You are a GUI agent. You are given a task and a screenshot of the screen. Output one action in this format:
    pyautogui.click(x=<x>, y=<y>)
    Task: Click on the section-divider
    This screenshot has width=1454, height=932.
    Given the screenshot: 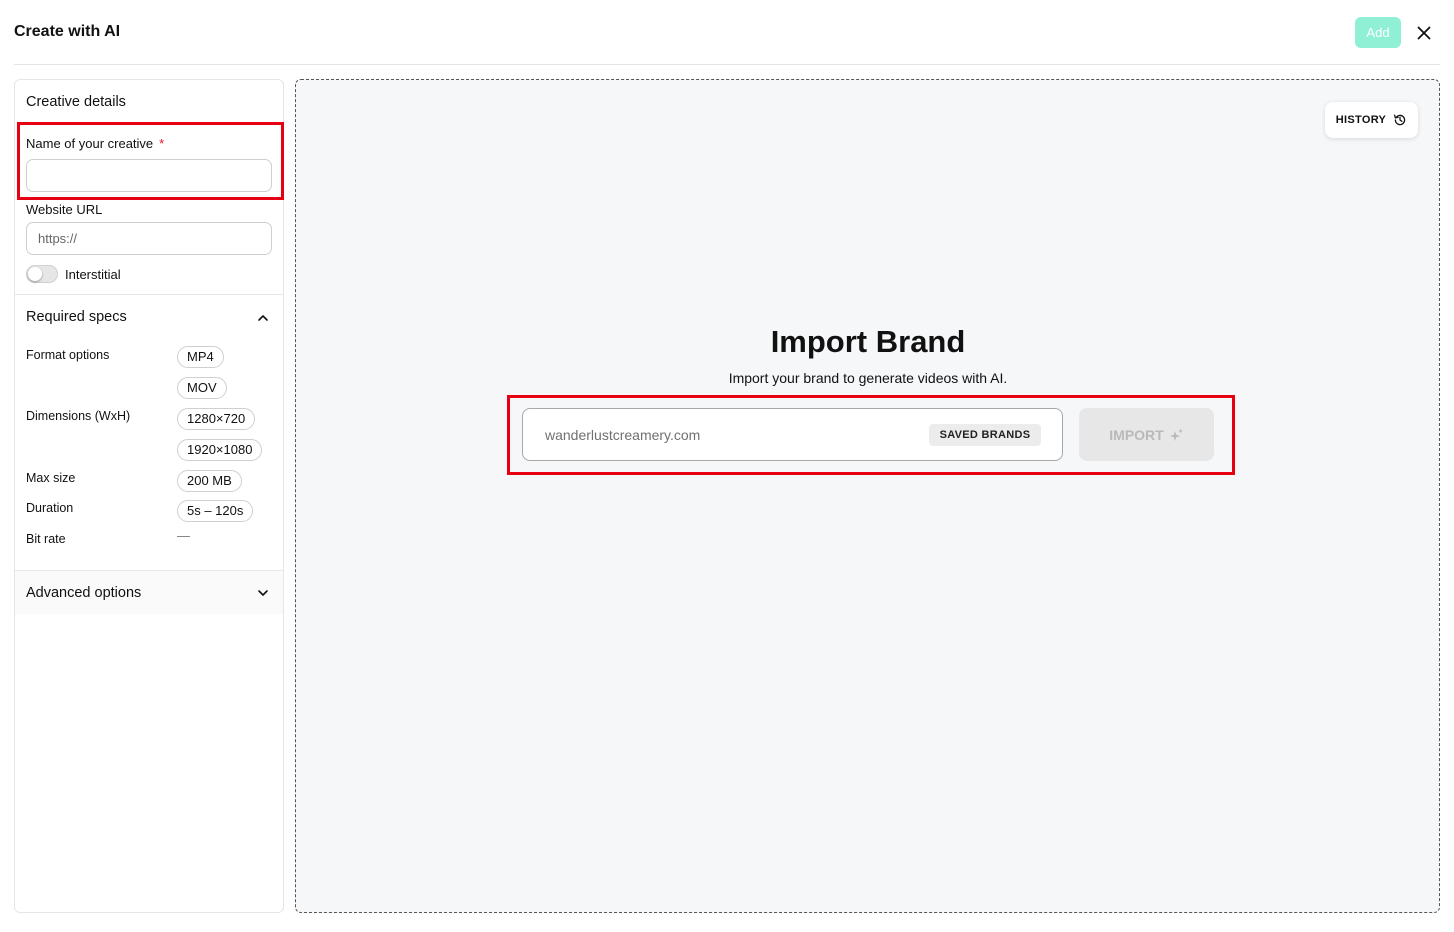 What is the action you would take?
    pyautogui.click(x=149, y=294)
    